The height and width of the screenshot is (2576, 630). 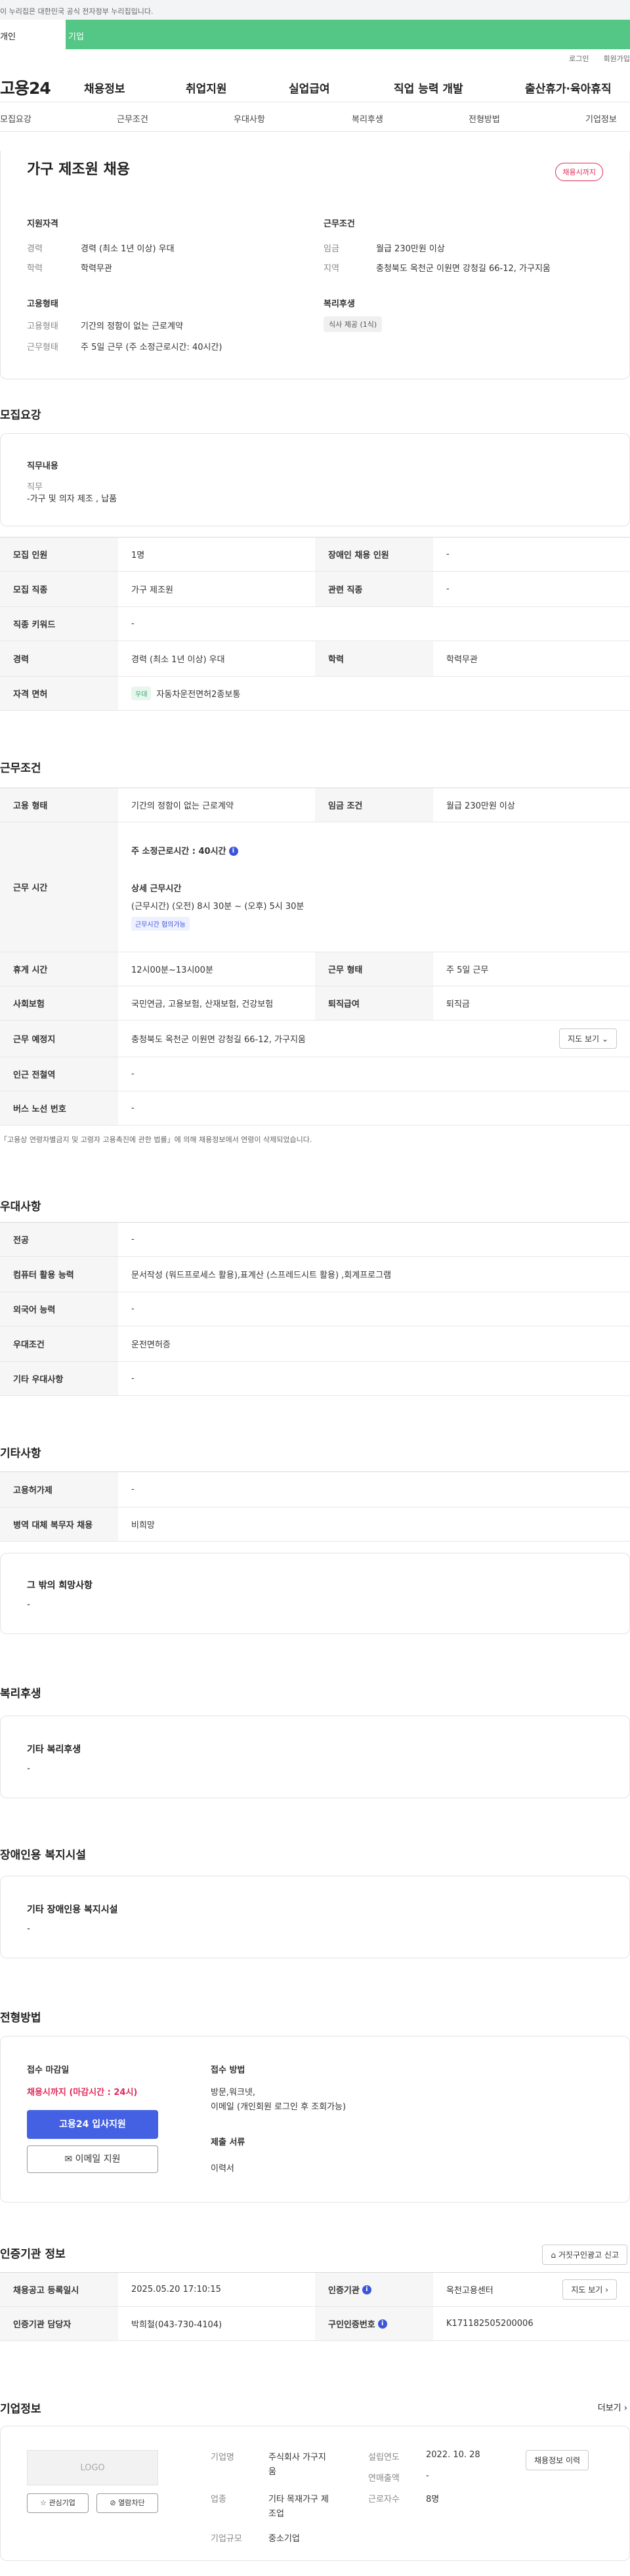 What do you see at coordinates (92, 2159) in the screenshot?
I see `email-apply-button: ✉ 이메일 지원` at bounding box center [92, 2159].